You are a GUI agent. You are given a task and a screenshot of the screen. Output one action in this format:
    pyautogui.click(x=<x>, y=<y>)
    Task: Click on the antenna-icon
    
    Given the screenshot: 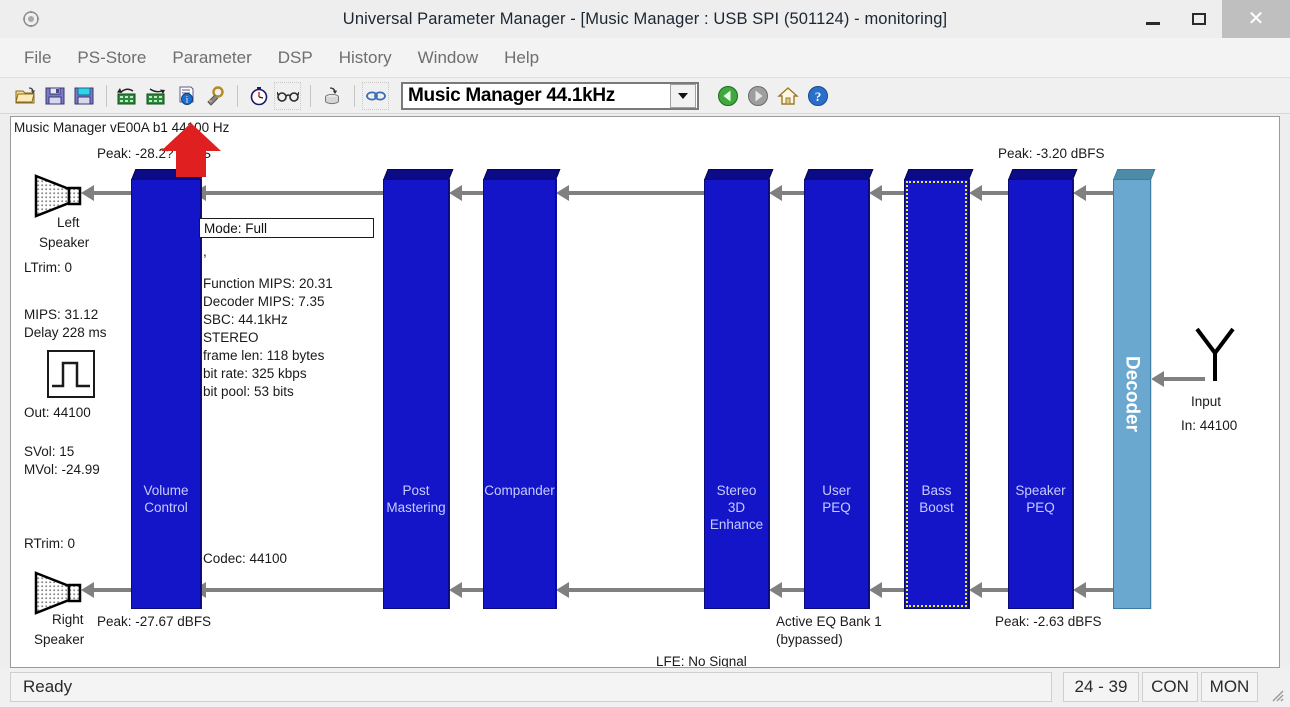 What is the action you would take?
    pyautogui.click(x=1215, y=354)
    